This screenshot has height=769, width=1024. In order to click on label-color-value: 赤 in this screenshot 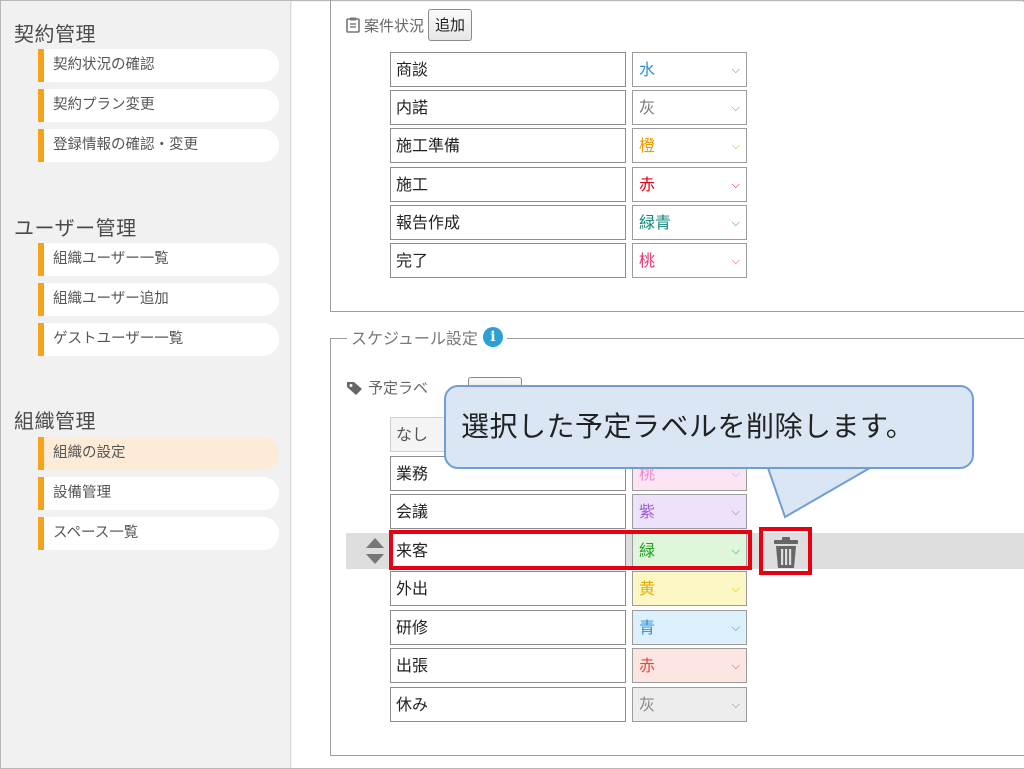, I will do `click(647, 665)`.